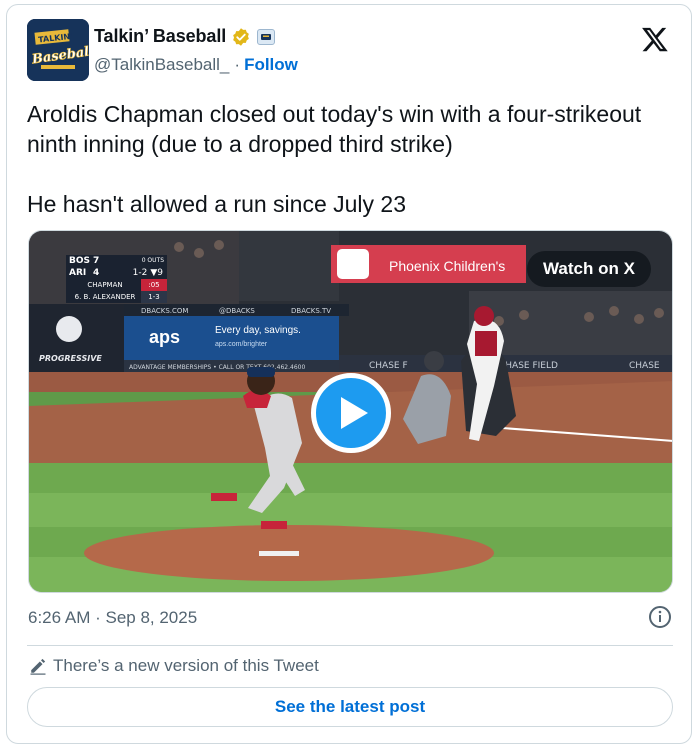 Image resolution: width=698 pixels, height=750 pixels. What do you see at coordinates (152, 260) in the screenshot?
I see `outs: 0 OUTS` at bounding box center [152, 260].